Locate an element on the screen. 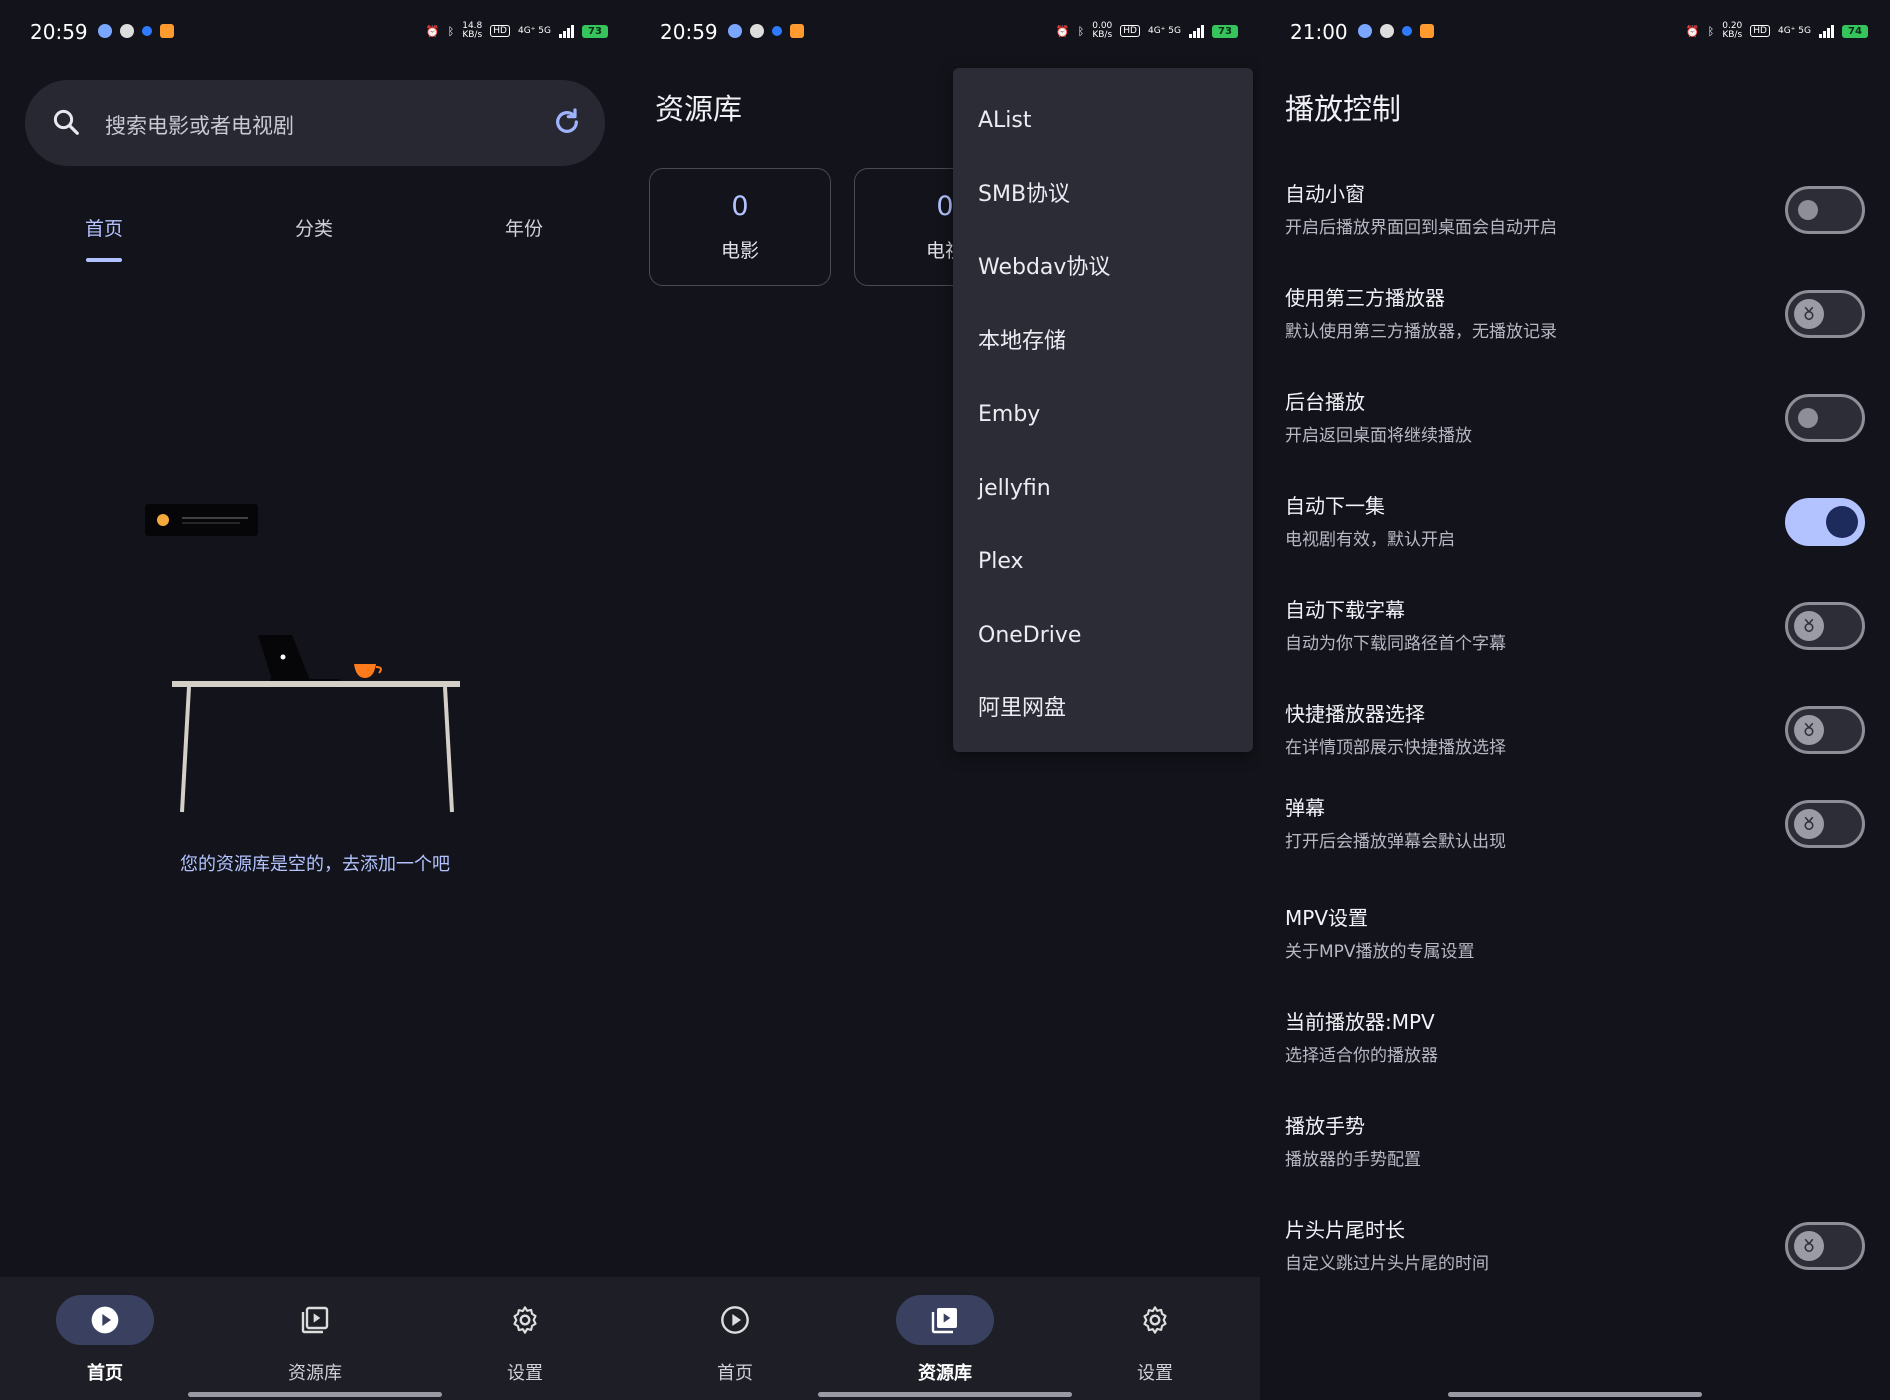 The height and width of the screenshot is (1400, 1890). menu-item-alist: AList is located at coordinates (1103, 121).